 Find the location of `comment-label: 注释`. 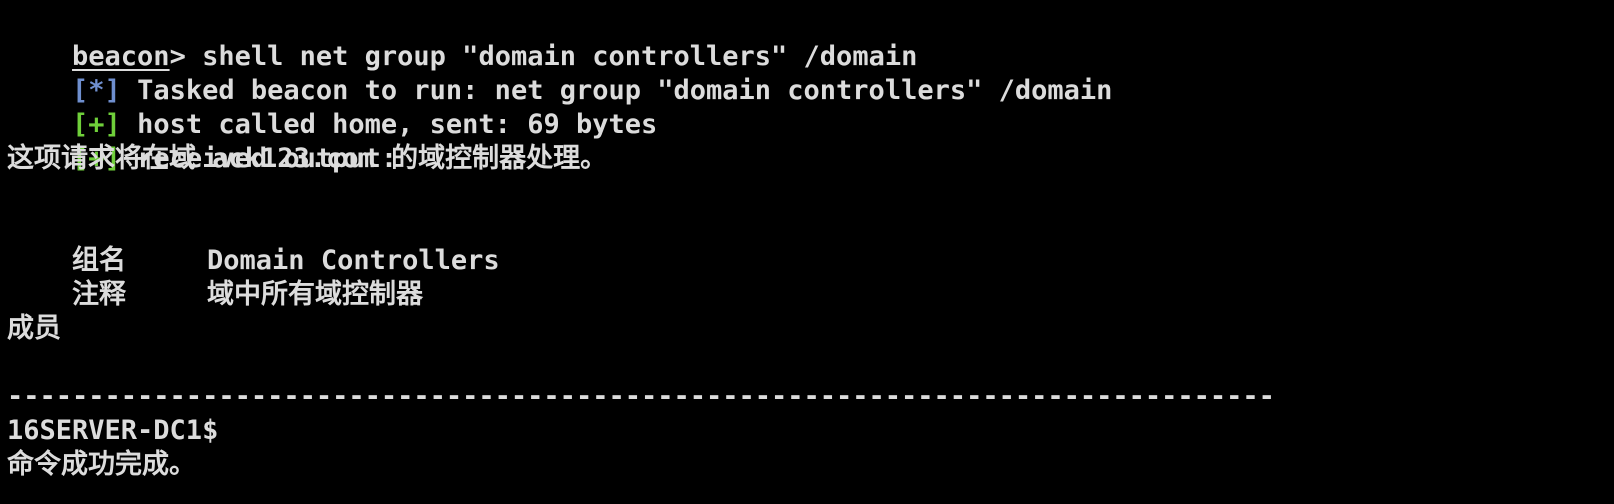

comment-label: 注释 is located at coordinates (99, 294).